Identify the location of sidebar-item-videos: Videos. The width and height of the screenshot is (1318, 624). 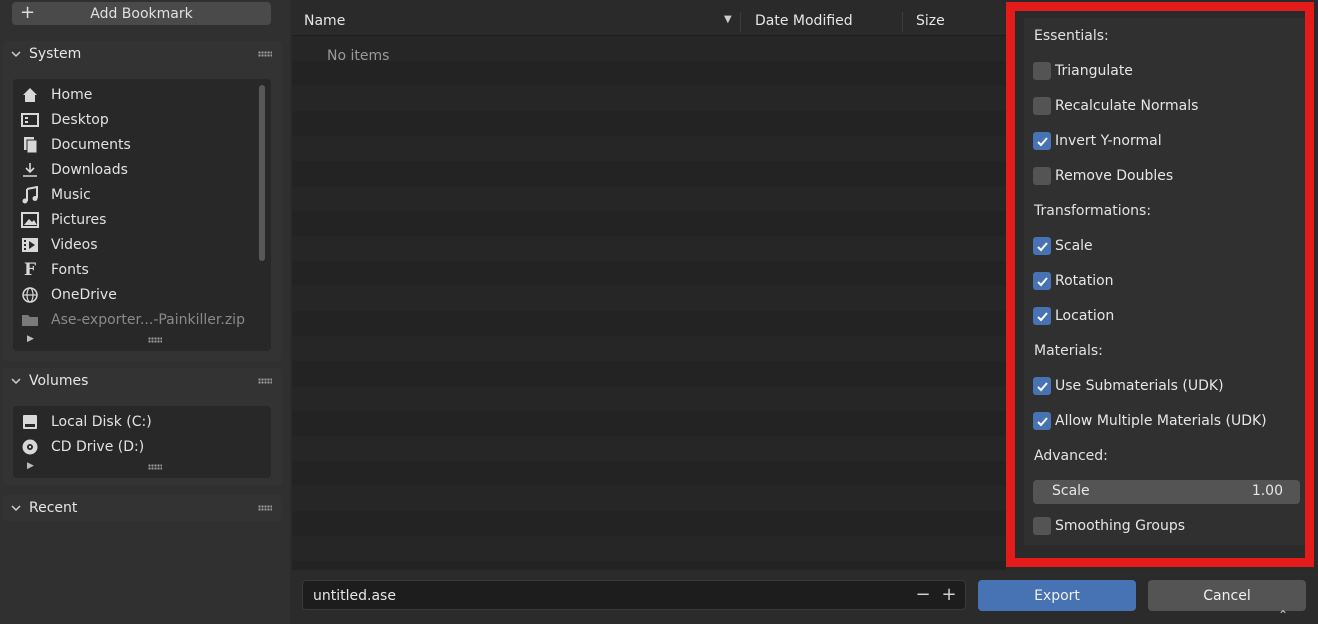
(59, 245).